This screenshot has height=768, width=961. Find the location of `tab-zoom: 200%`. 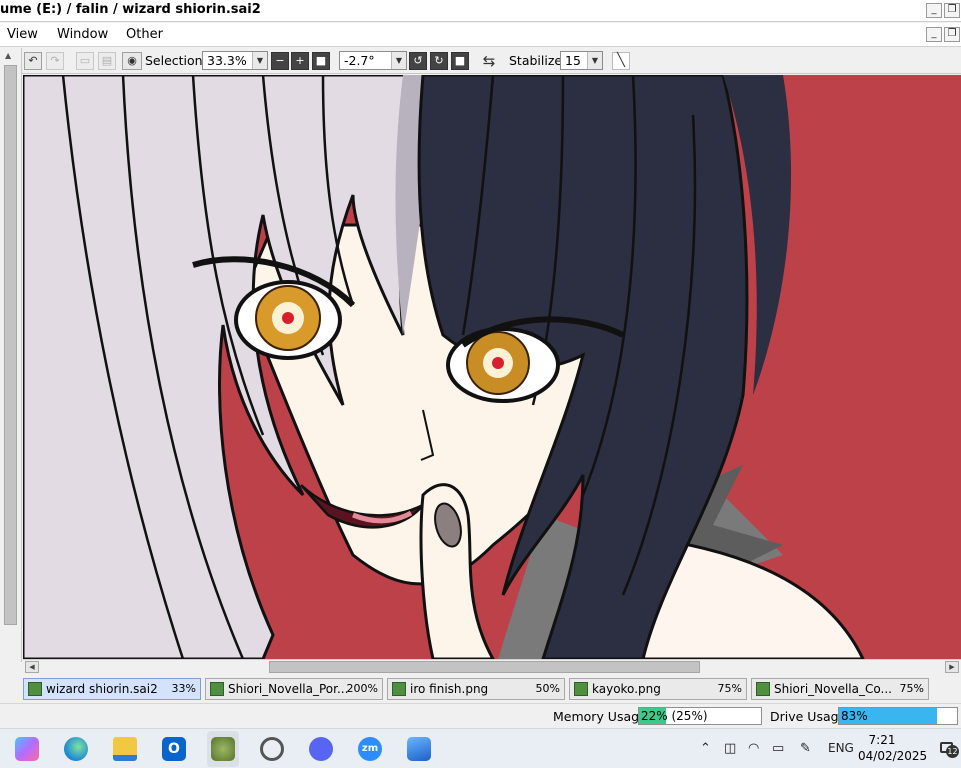

tab-zoom: 200% is located at coordinates (362, 688).